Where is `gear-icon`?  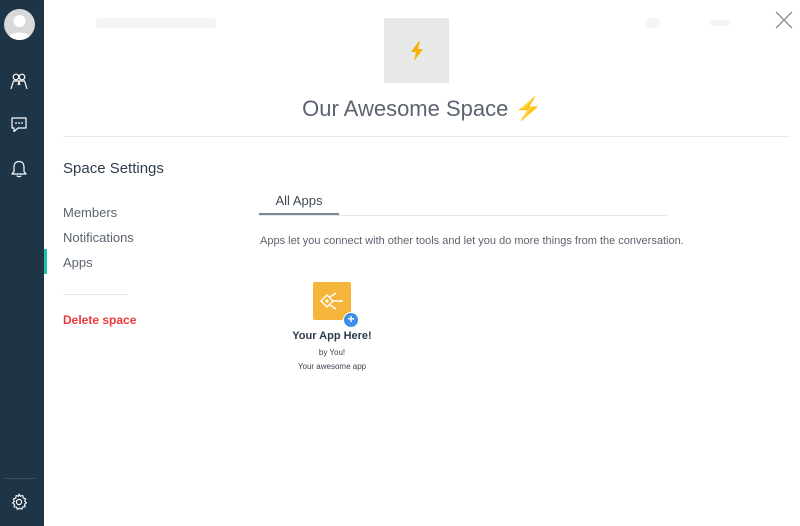
gear-icon is located at coordinates (19, 502).